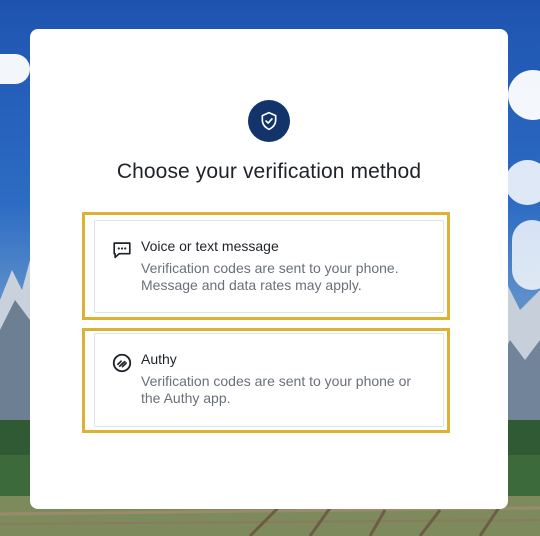 The width and height of the screenshot is (540, 536). What do you see at coordinates (269, 121) in the screenshot?
I see `shield-check-icon` at bounding box center [269, 121].